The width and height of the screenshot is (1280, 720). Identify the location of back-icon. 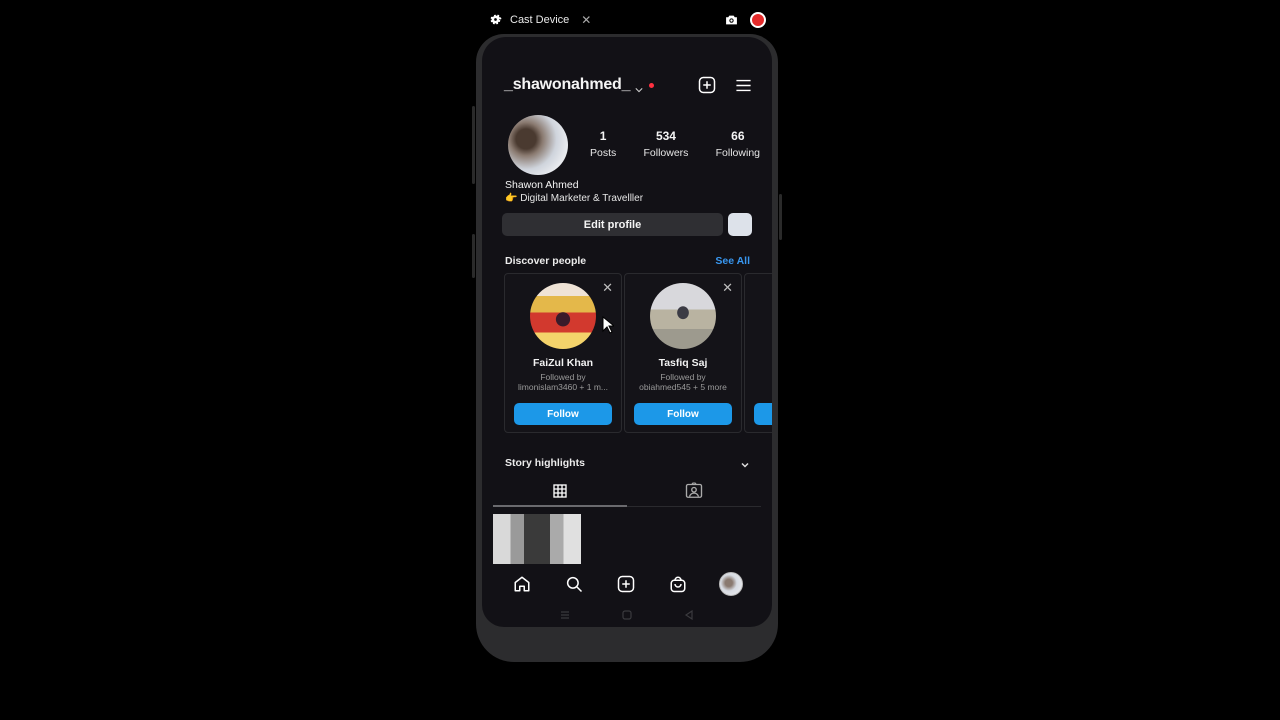
(689, 615).